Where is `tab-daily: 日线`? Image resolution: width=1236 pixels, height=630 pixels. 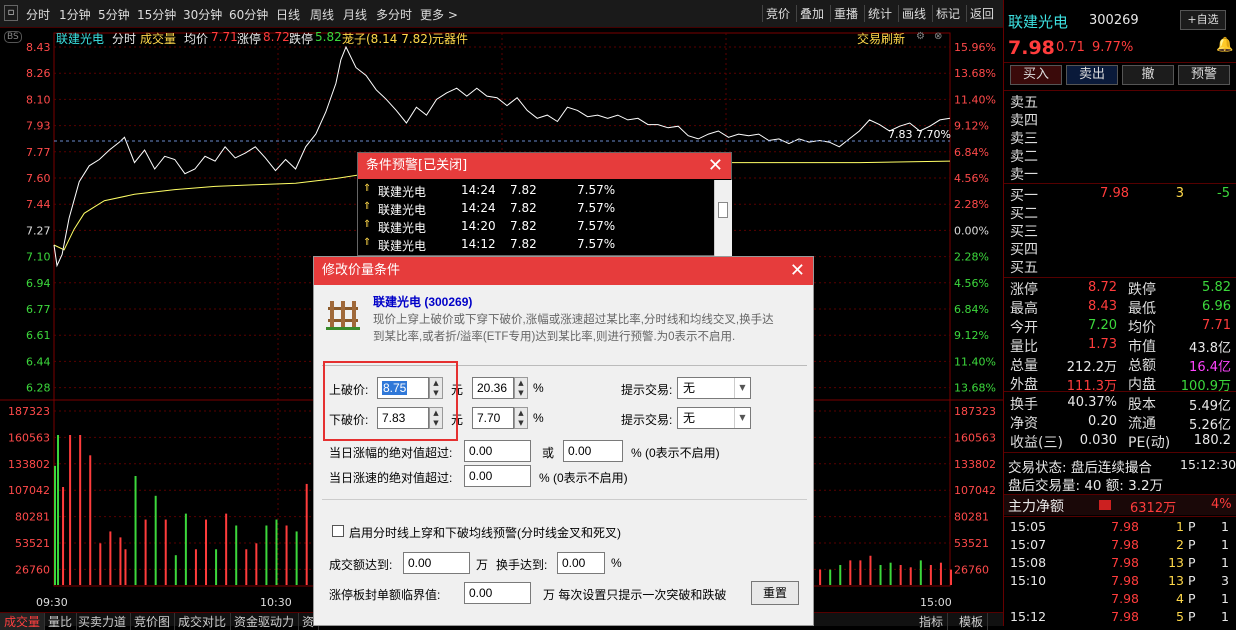 tab-daily: 日线 is located at coordinates (288, 14).